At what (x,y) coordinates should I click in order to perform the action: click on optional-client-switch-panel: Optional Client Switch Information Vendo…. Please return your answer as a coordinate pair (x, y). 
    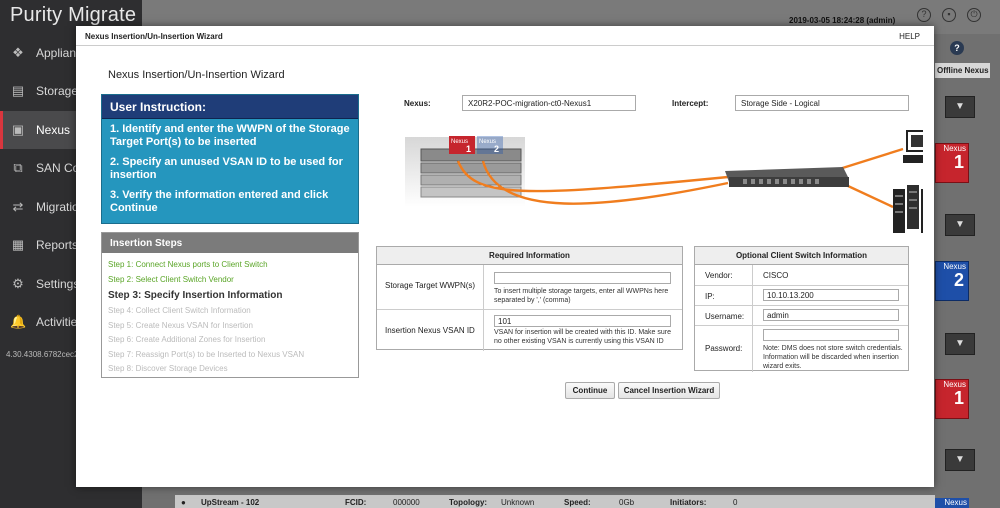
    Looking at the image, I should click on (801, 309).